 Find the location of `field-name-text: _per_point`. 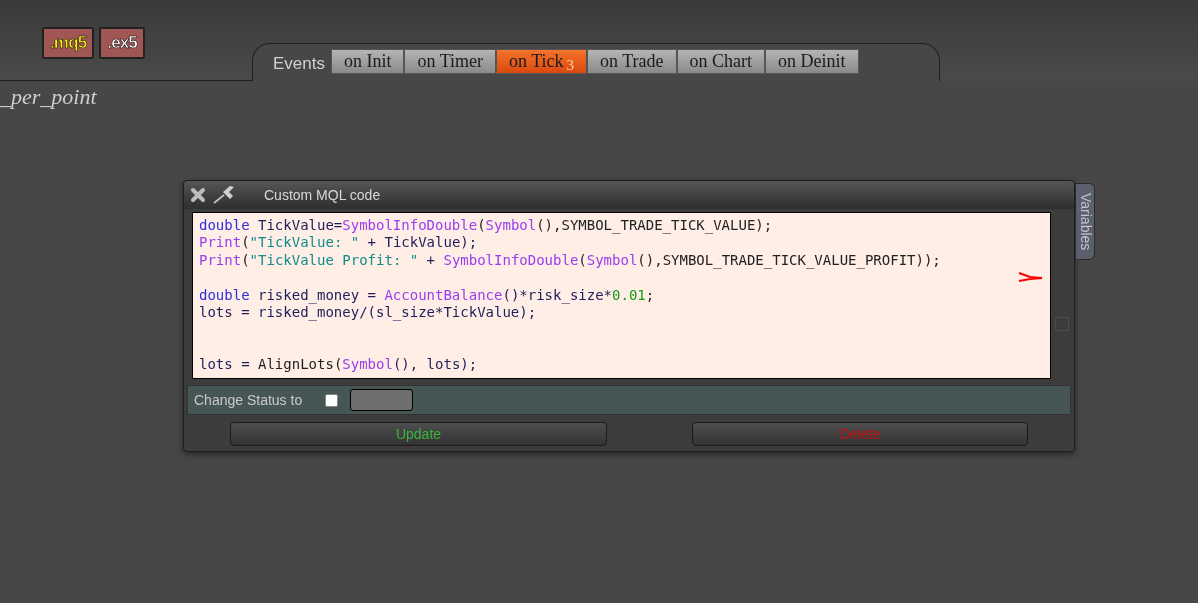

field-name-text: _per_point is located at coordinates (48, 97).